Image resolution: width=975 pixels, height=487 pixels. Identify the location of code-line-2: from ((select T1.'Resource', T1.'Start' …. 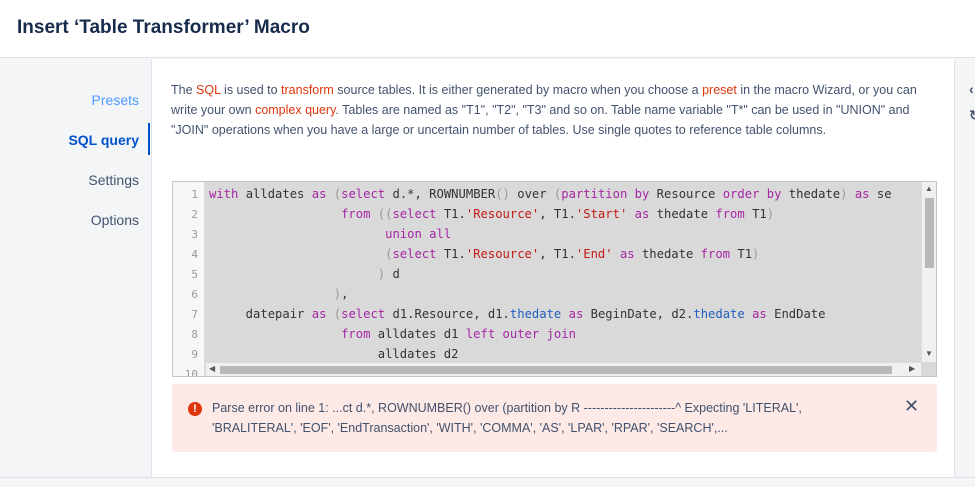
(558, 214).